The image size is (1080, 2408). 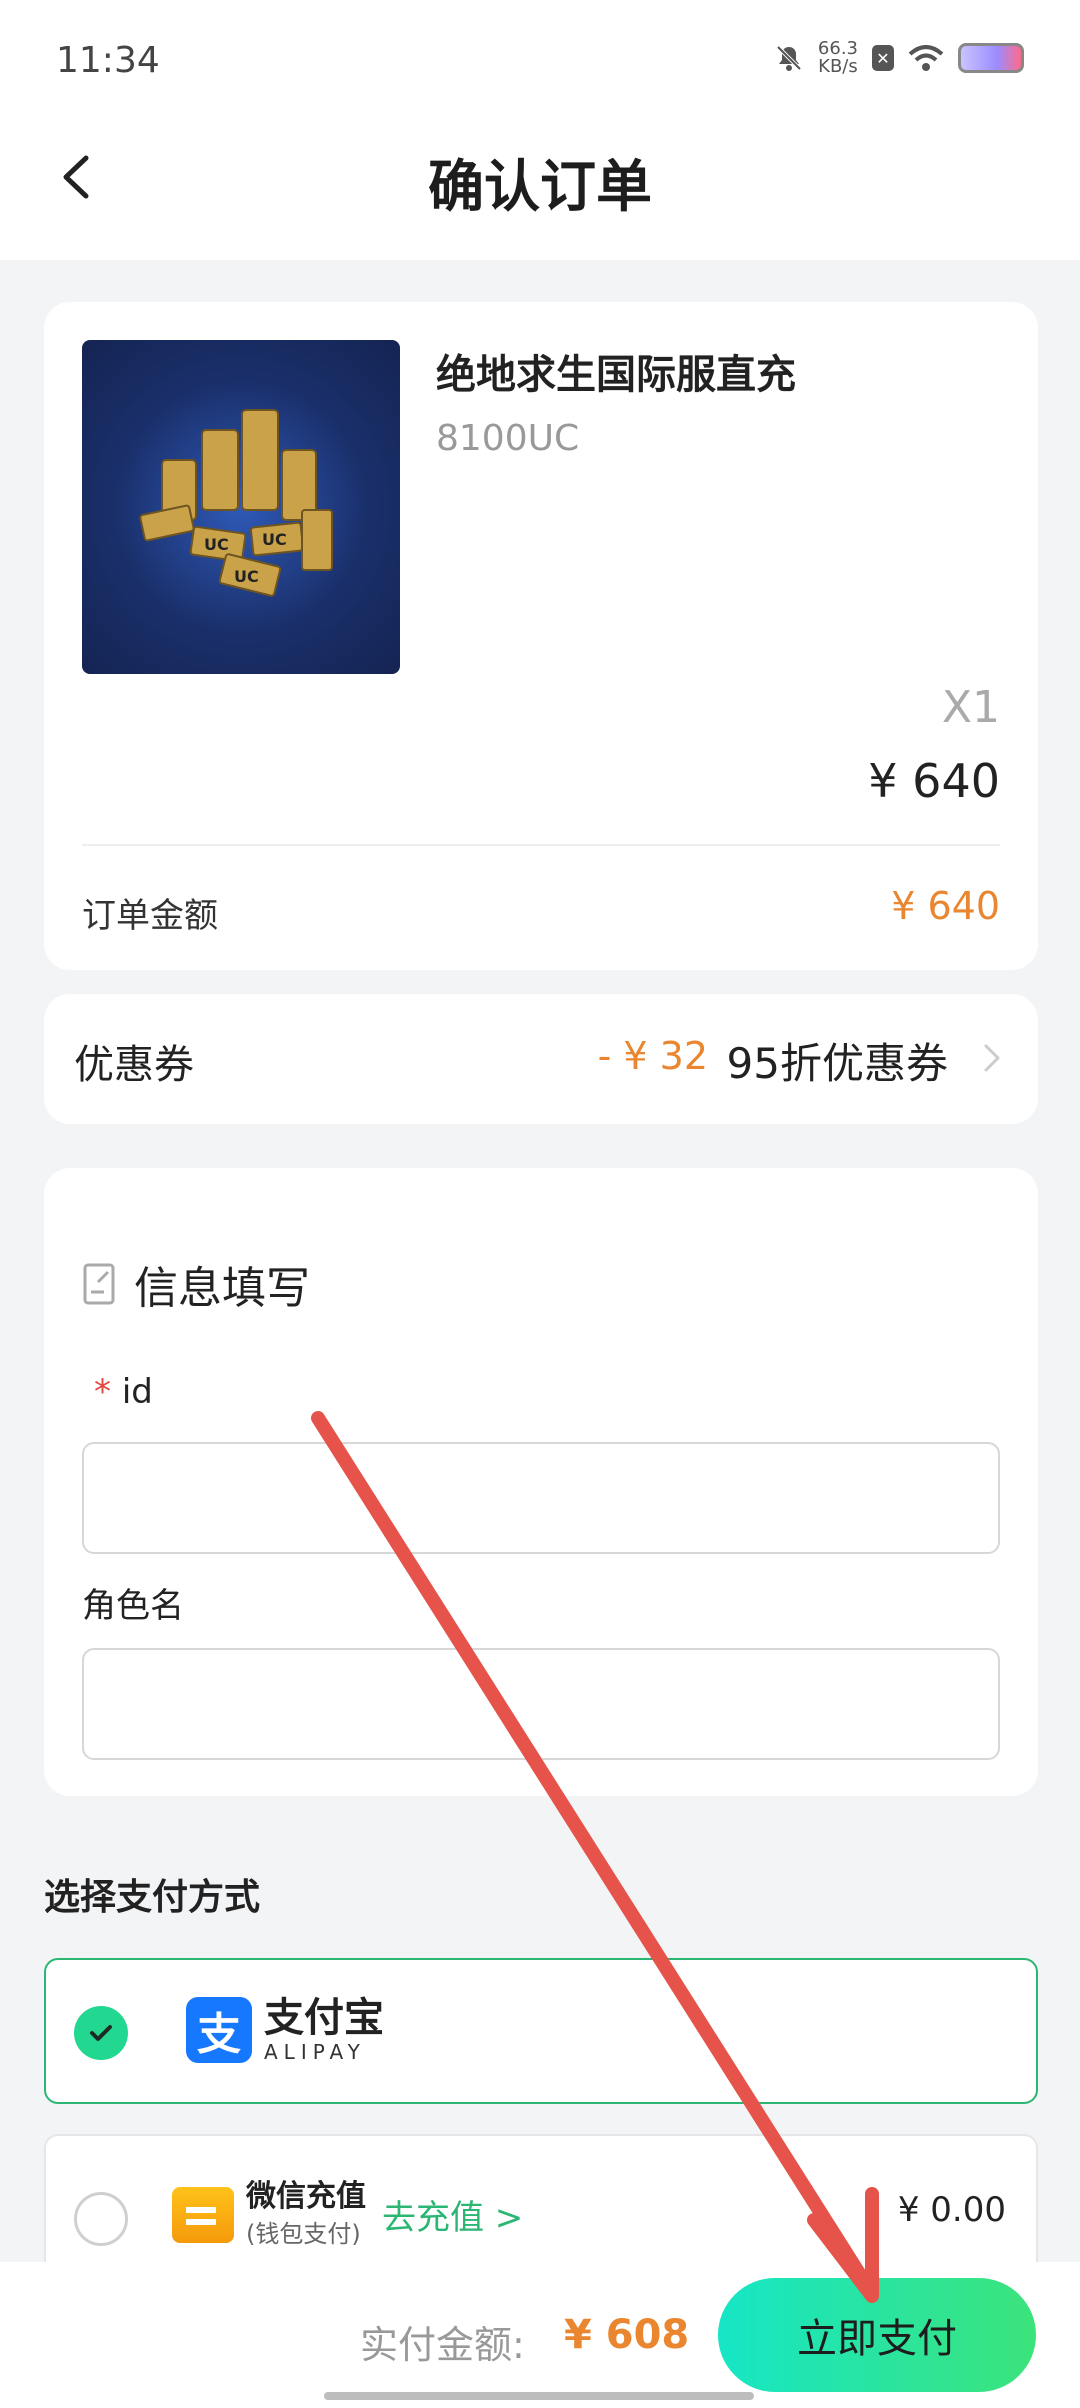 I want to click on order-amount-label: 订单金额, so click(x=150, y=916).